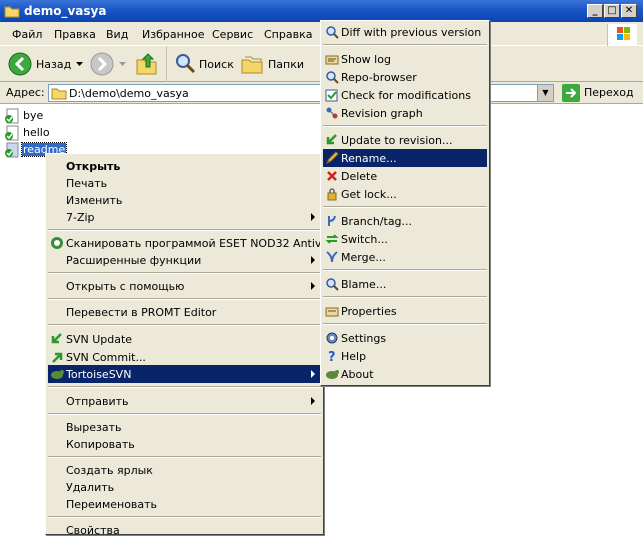 The image size is (643, 539). Describe the element at coordinates (405, 338) in the screenshot. I see `svn-settings: Settings` at that location.